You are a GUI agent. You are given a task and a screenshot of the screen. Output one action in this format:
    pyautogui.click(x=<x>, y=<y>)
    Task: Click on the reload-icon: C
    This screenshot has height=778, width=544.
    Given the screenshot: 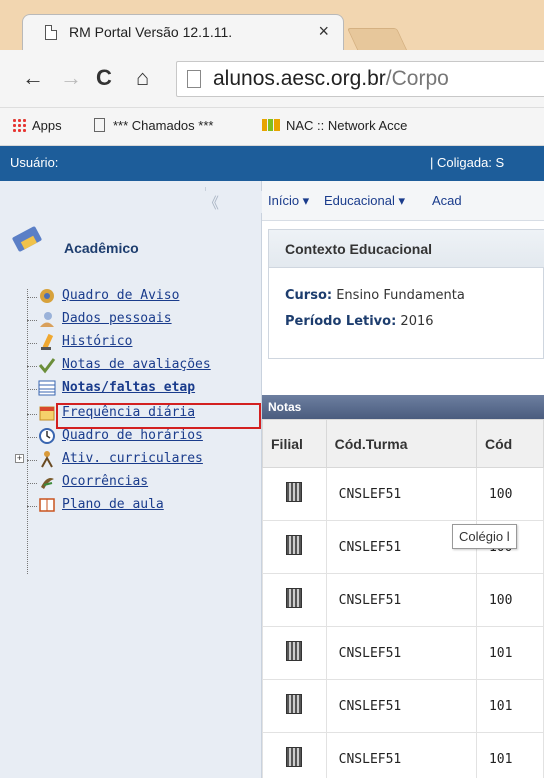 What is the action you would take?
    pyautogui.click(x=104, y=78)
    